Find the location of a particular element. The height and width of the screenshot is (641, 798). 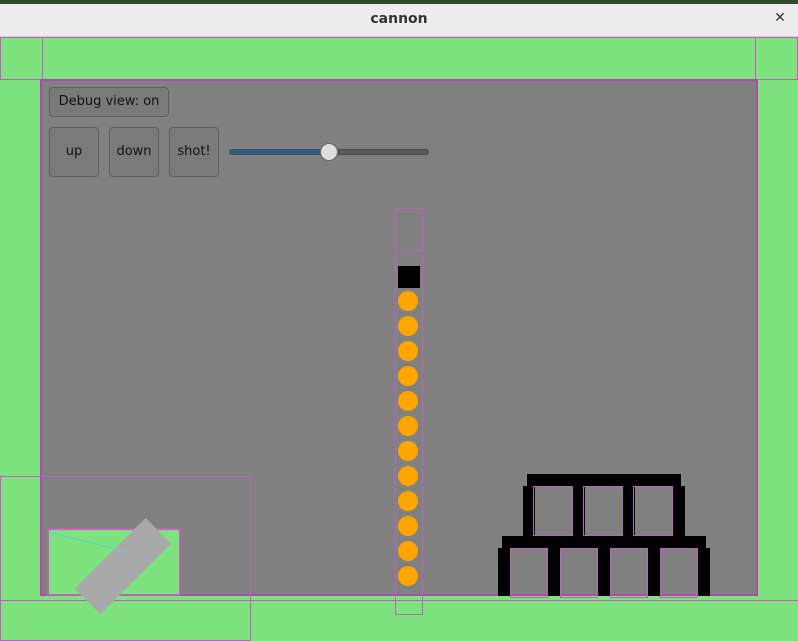

window-title: cannon is located at coordinates (399, 19).